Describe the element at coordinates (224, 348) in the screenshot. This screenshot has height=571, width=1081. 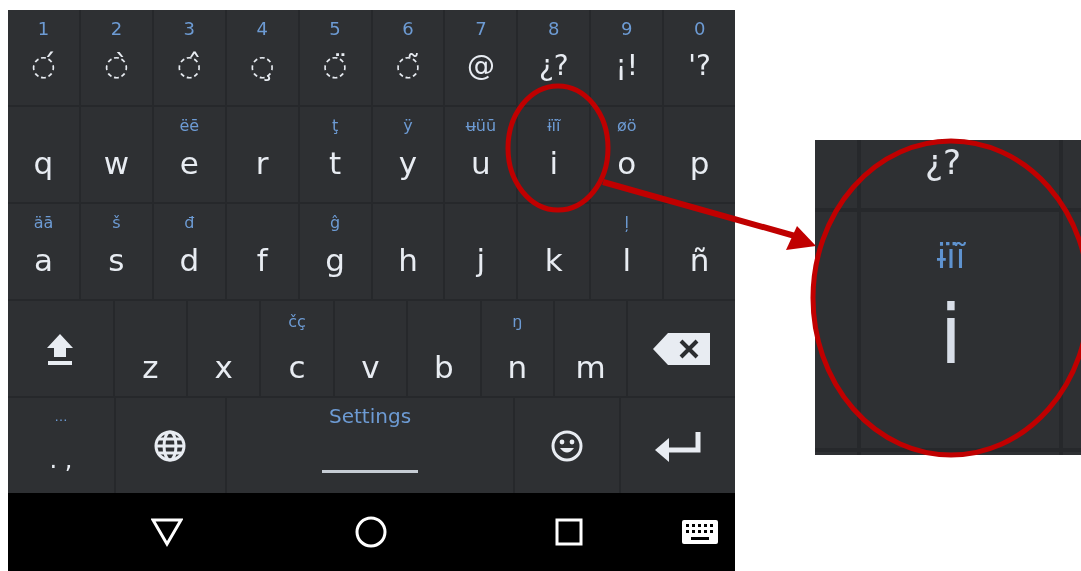
I see `key: x` at that location.